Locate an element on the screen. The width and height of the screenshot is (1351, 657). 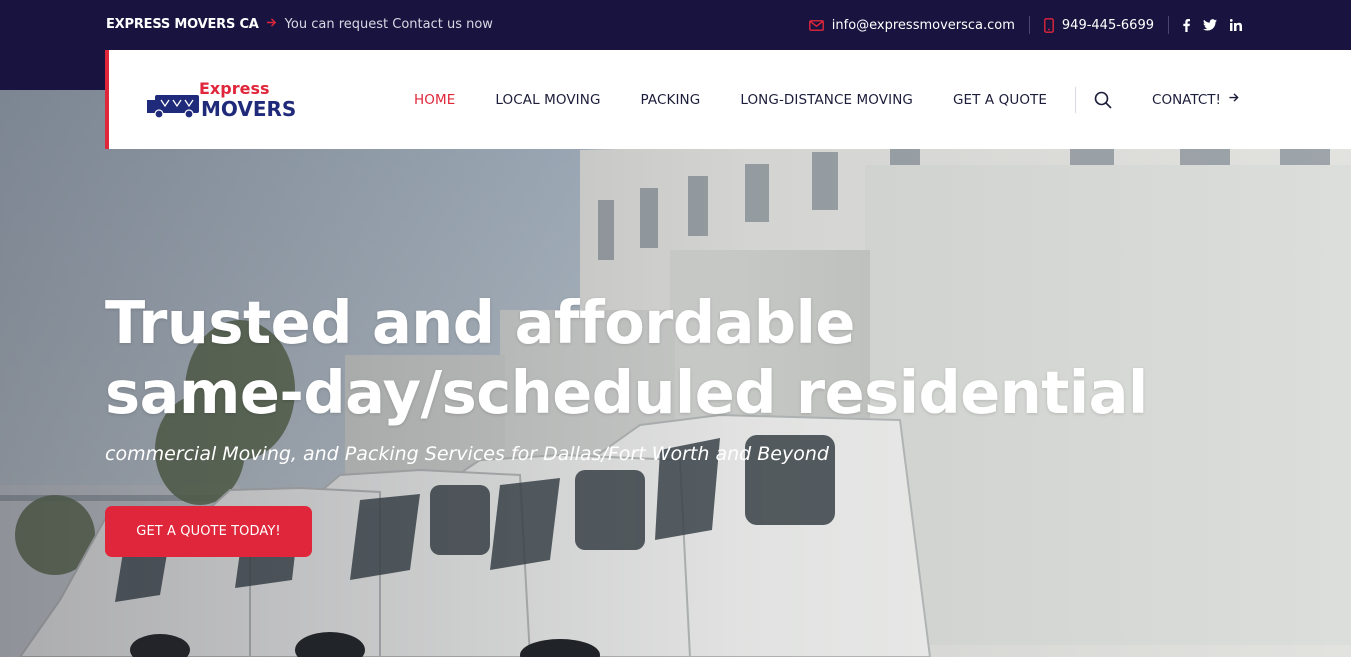
nav-divider is located at coordinates (1076, 99).